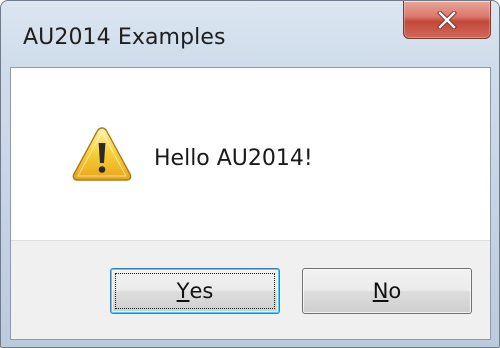  What do you see at coordinates (124, 37) in the screenshot?
I see `window-title: AU2014 Examples` at bounding box center [124, 37].